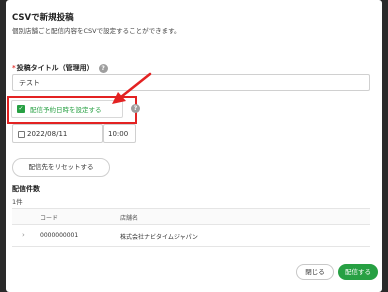 The height and width of the screenshot is (292, 388). I want to click on modal-title: CSVで新規投稿, so click(43, 18).